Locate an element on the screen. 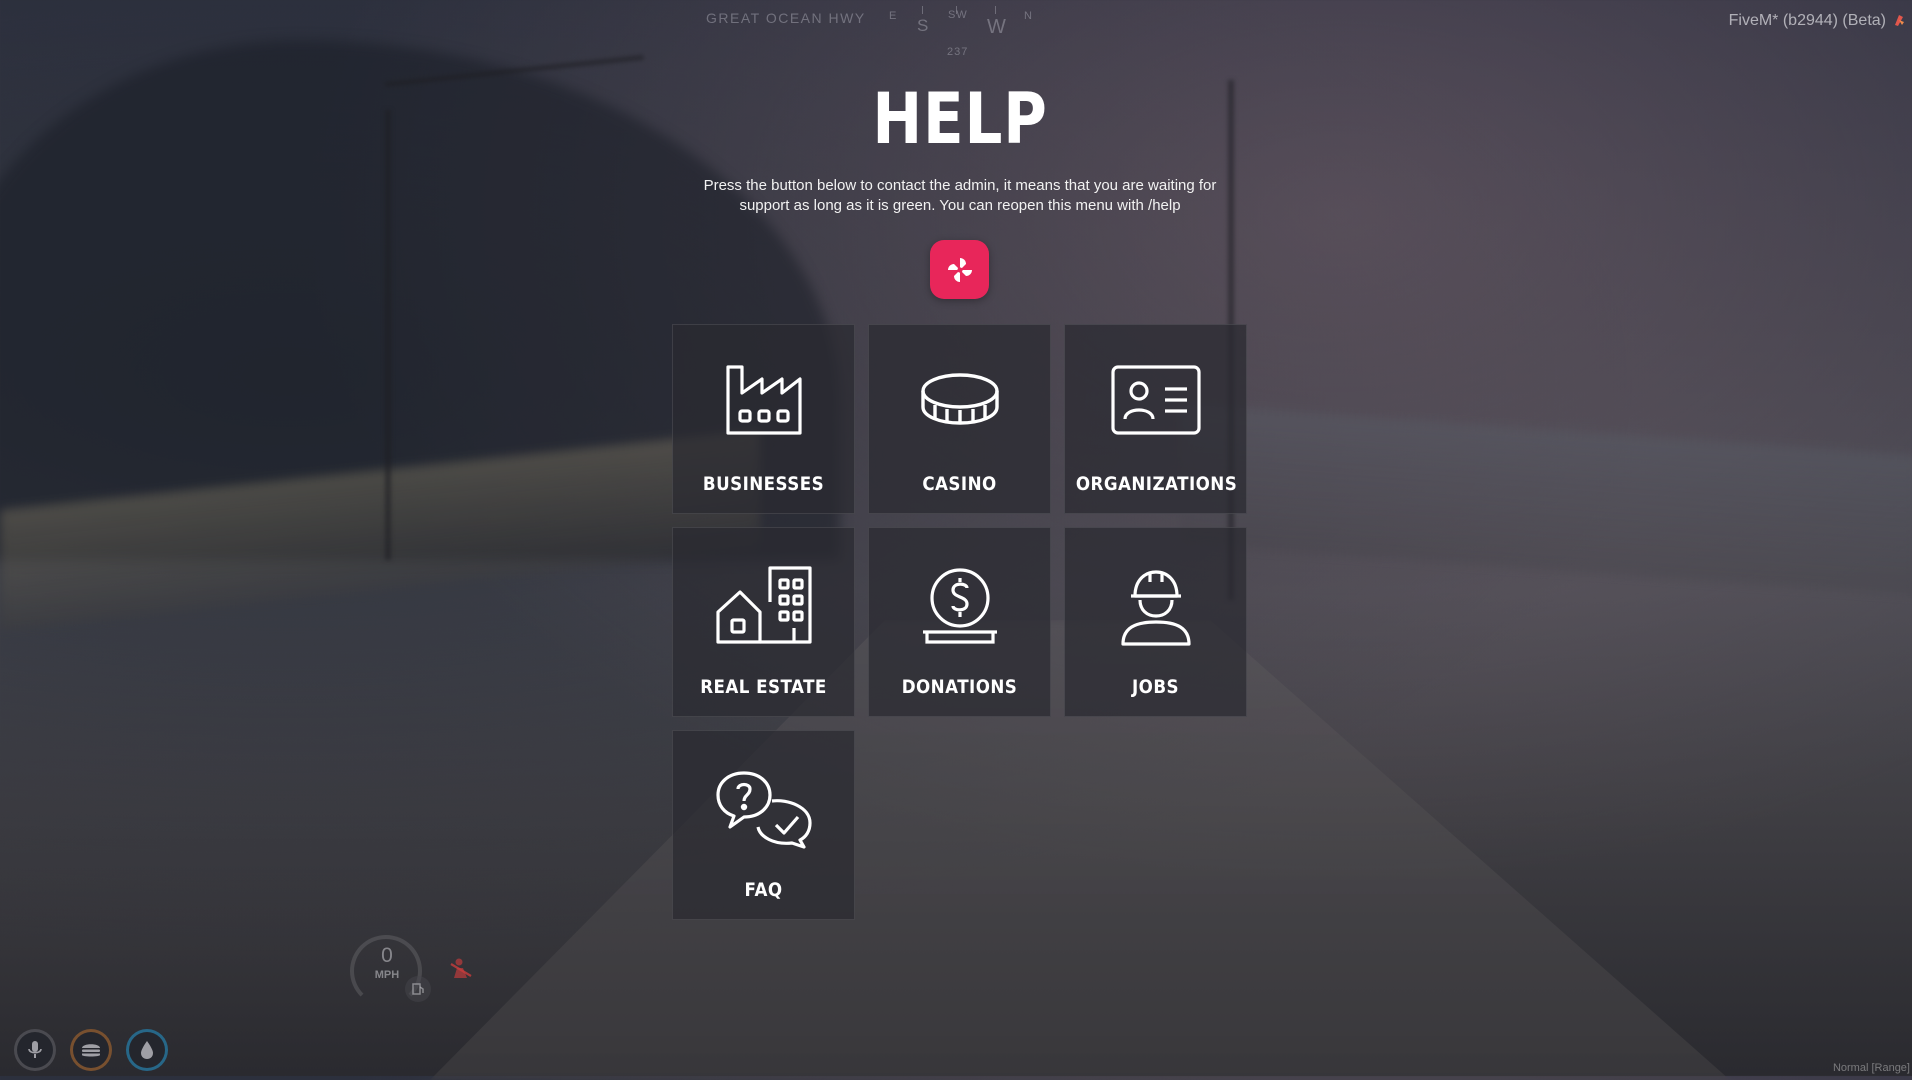 This screenshot has height=1080, width=1912. id-card-icon is located at coordinates (1155, 400).